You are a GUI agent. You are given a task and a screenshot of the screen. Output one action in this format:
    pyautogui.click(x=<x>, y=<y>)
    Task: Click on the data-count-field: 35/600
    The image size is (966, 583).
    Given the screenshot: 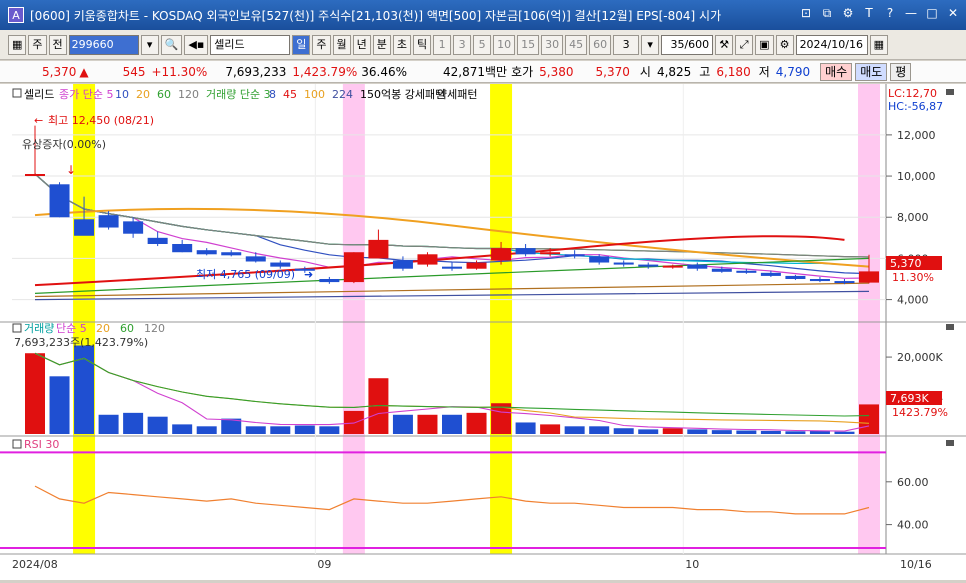 What is the action you would take?
    pyautogui.click(x=687, y=44)
    